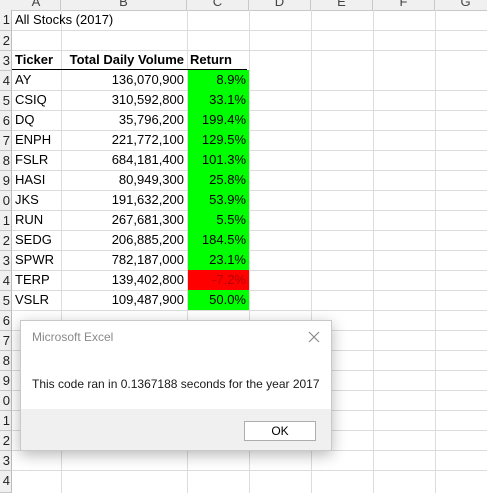 This screenshot has width=487, height=493. Describe the element at coordinates (36, 60) in the screenshot. I see `ticker-header: Ticker` at that location.